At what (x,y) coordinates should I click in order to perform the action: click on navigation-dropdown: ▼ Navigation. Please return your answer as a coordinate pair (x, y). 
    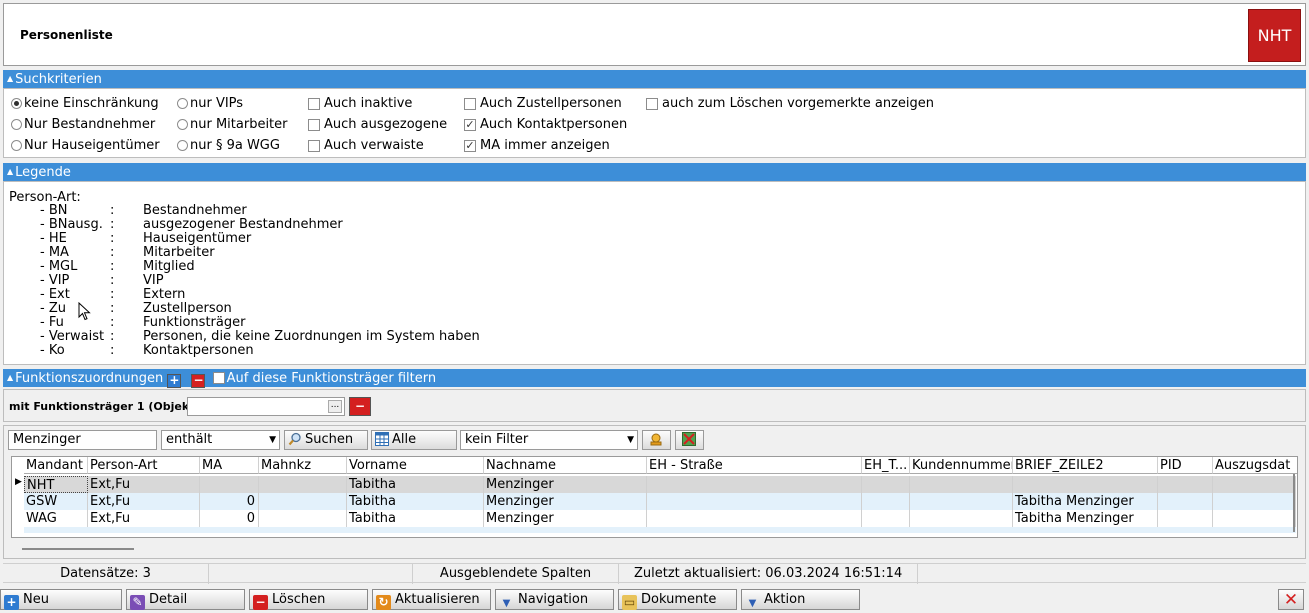
    Looking at the image, I should click on (554, 599).